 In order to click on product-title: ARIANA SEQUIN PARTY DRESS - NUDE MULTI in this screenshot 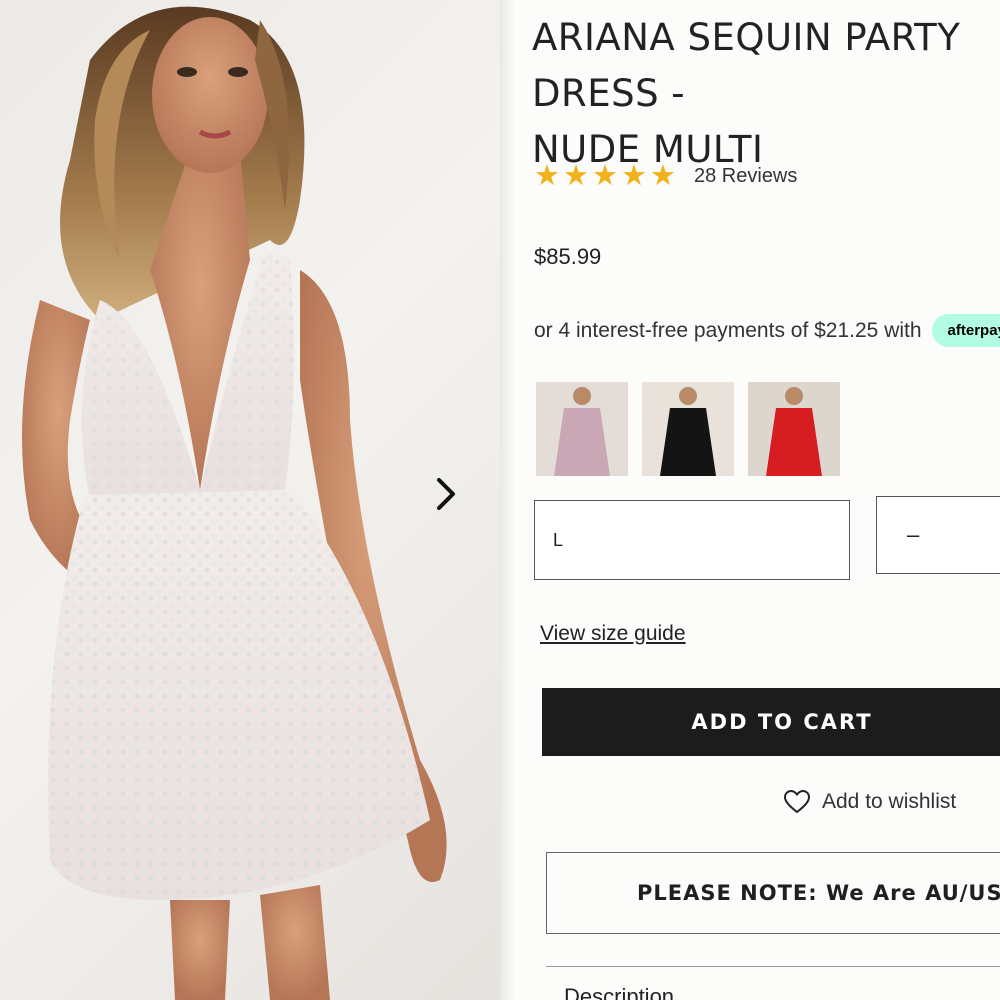, I will do `click(746, 93)`.